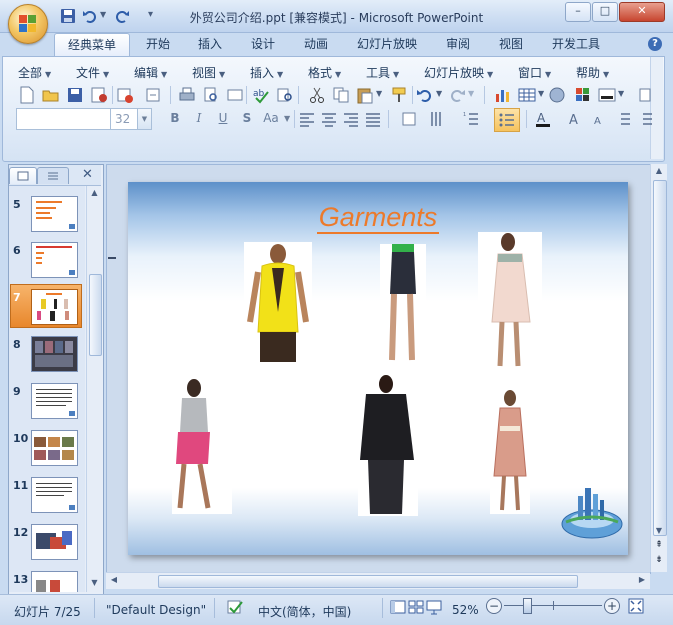 The height and width of the screenshot is (625, 673). Describe the element at coordinates (437, 119) in the screenshot. I see `text-direction-icon` at that location.